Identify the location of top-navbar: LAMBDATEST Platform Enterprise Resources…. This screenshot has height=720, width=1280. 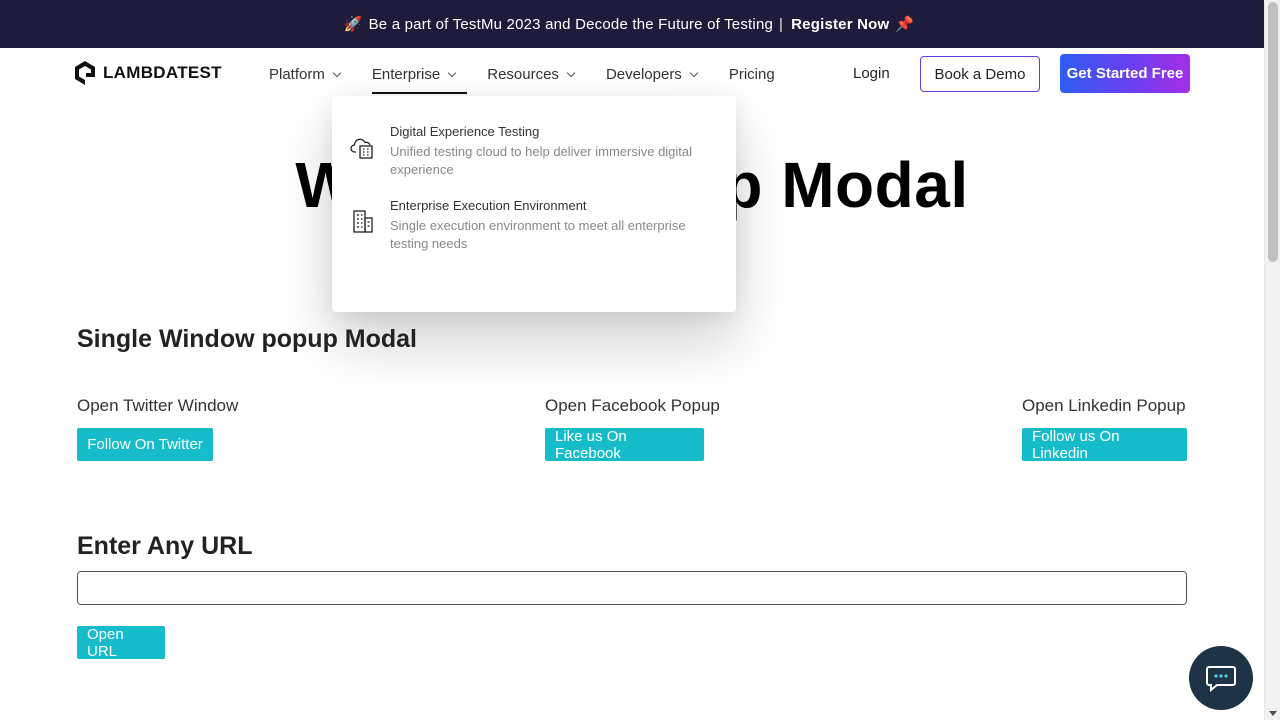
(632, 74).